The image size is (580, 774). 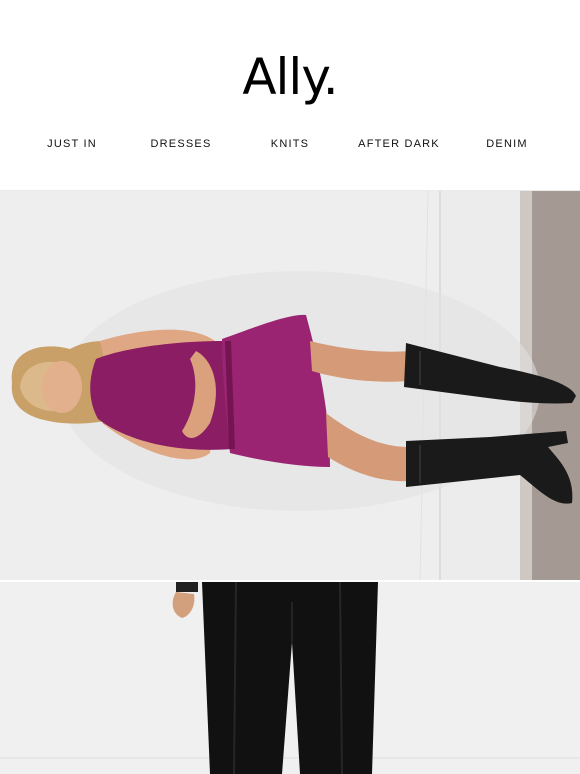 I want to click on brand-logo: Ally., so click(x=290, y=77).